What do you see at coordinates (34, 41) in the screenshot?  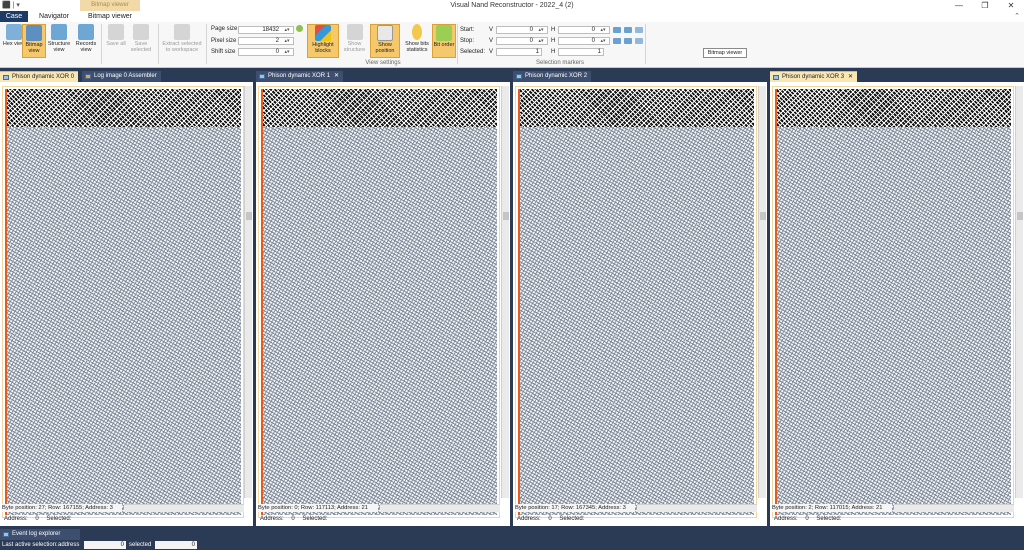 I see `bitmap-view-button: Bitmap view` at bounding box center [34, 41].